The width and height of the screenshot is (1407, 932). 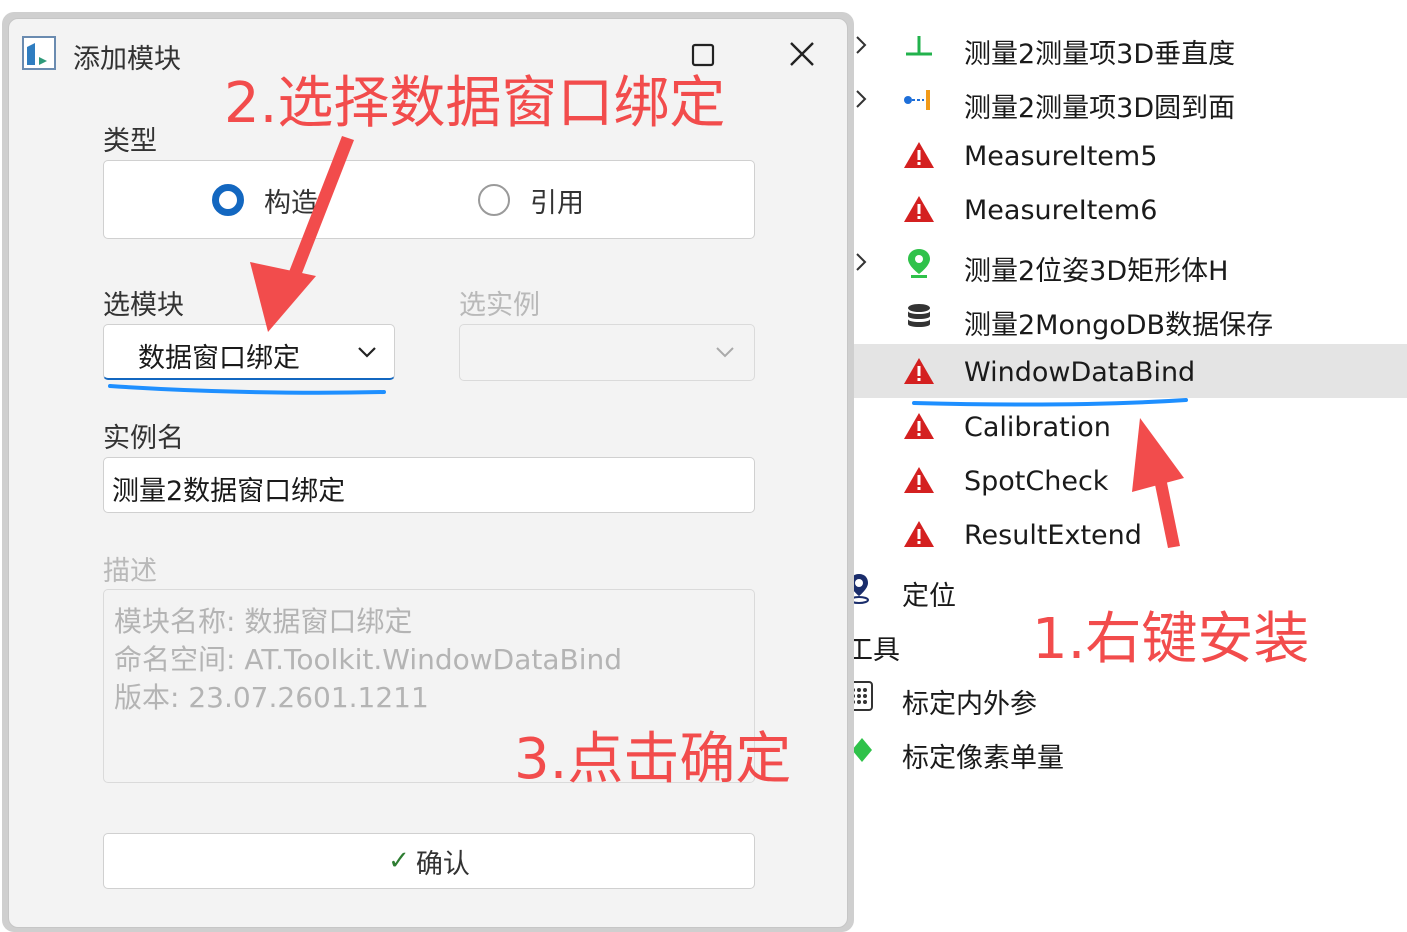 I want to click on tree-group-calibration: 标定内外参, so click(x=1126, y=696).